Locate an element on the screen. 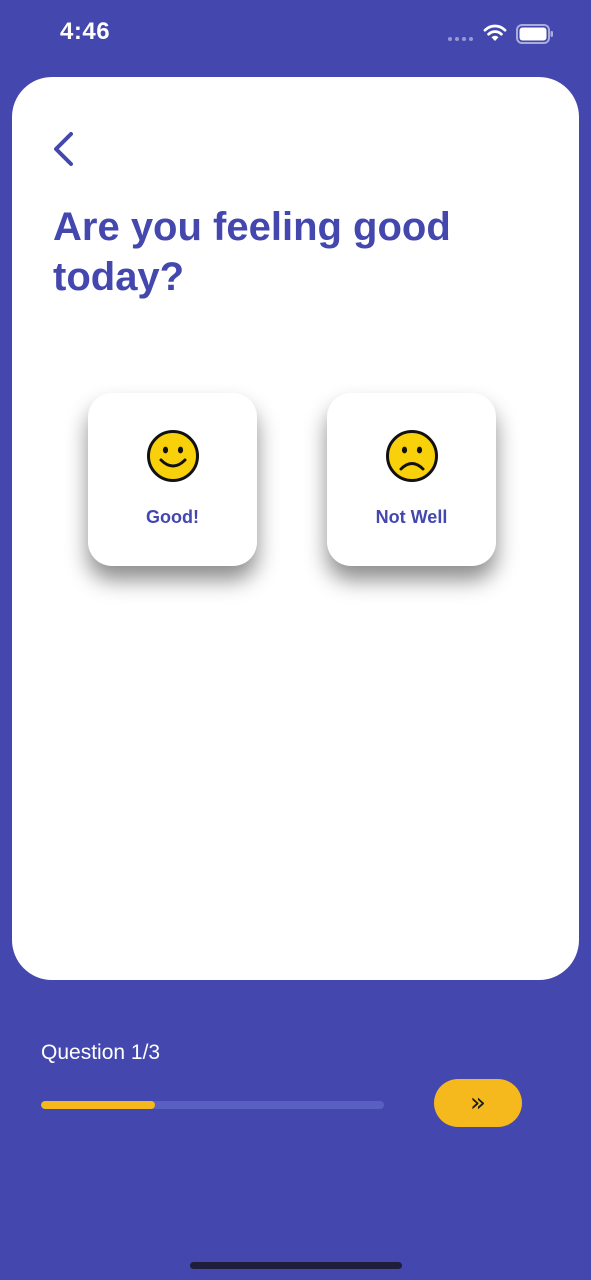  chevron-left-icon is located at coordinates (65, 149).